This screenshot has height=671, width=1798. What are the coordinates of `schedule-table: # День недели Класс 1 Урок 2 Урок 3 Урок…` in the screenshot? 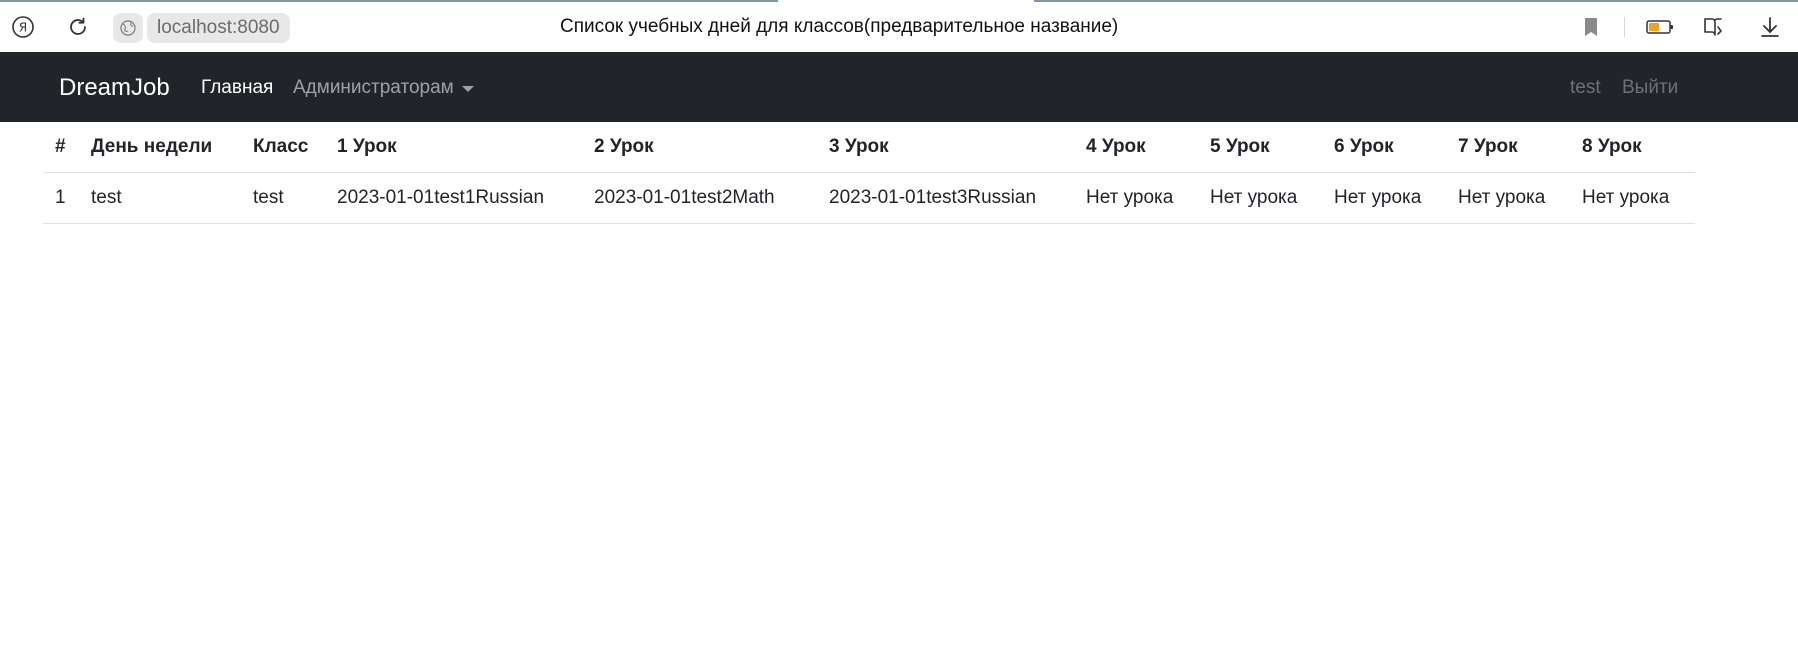 It's located at (869, 173).